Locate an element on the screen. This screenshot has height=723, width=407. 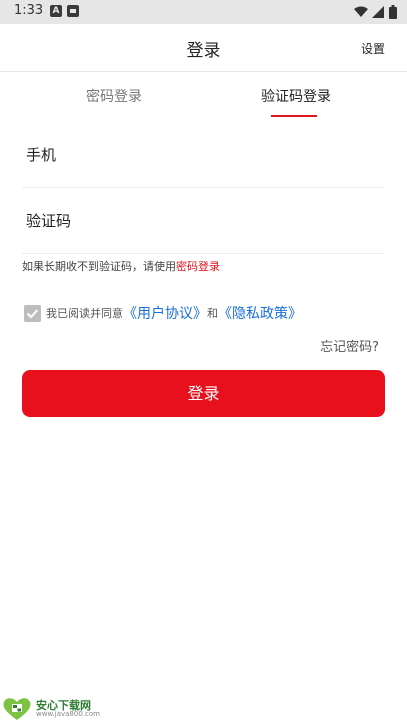
signal-icon is located at coordinates (378, 12).